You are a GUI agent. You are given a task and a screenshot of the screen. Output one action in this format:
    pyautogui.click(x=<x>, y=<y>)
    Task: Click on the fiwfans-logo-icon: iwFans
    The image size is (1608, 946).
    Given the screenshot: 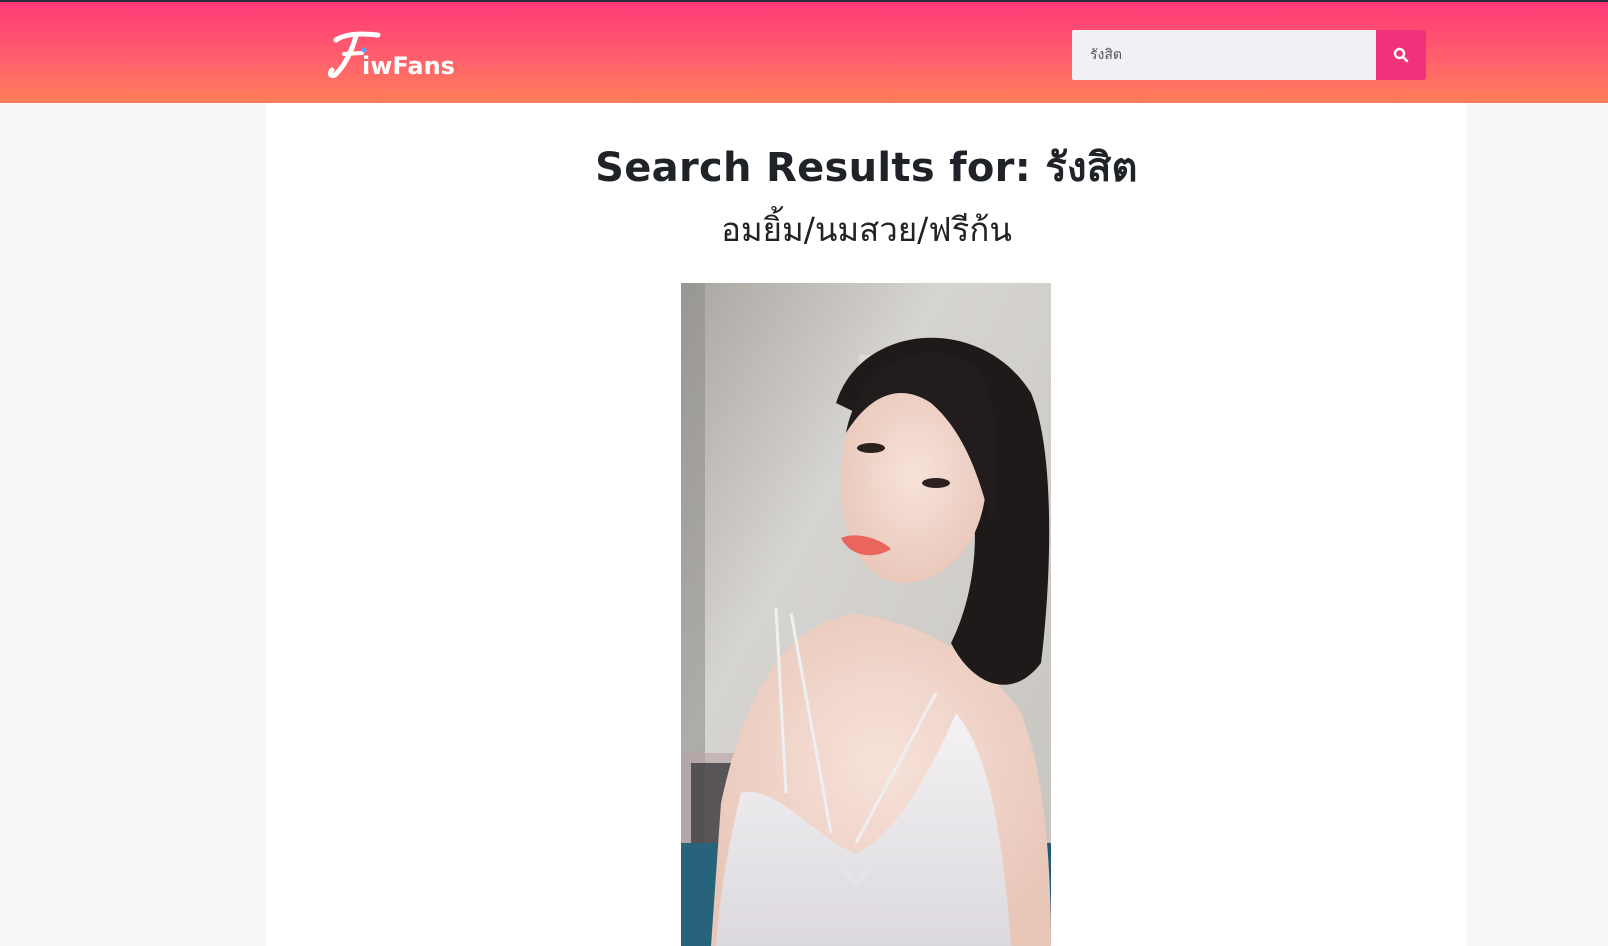 What is the action you would take?
    pyautogui.click(x=391, y=55)
    